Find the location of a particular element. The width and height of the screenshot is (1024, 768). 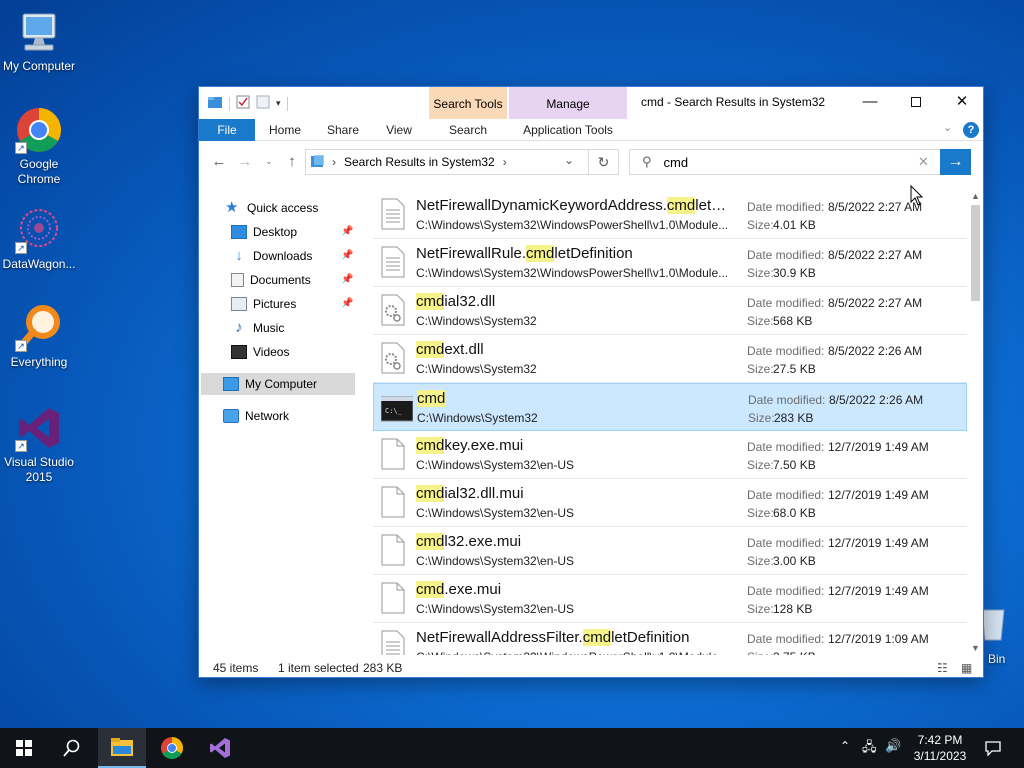

tab-search: Search is located at coordinates (468, 130).